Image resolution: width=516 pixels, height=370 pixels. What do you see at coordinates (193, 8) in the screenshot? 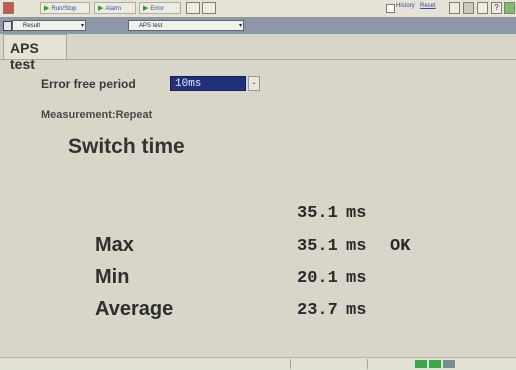
I see `print-icon` at bounding box center [193, 8].